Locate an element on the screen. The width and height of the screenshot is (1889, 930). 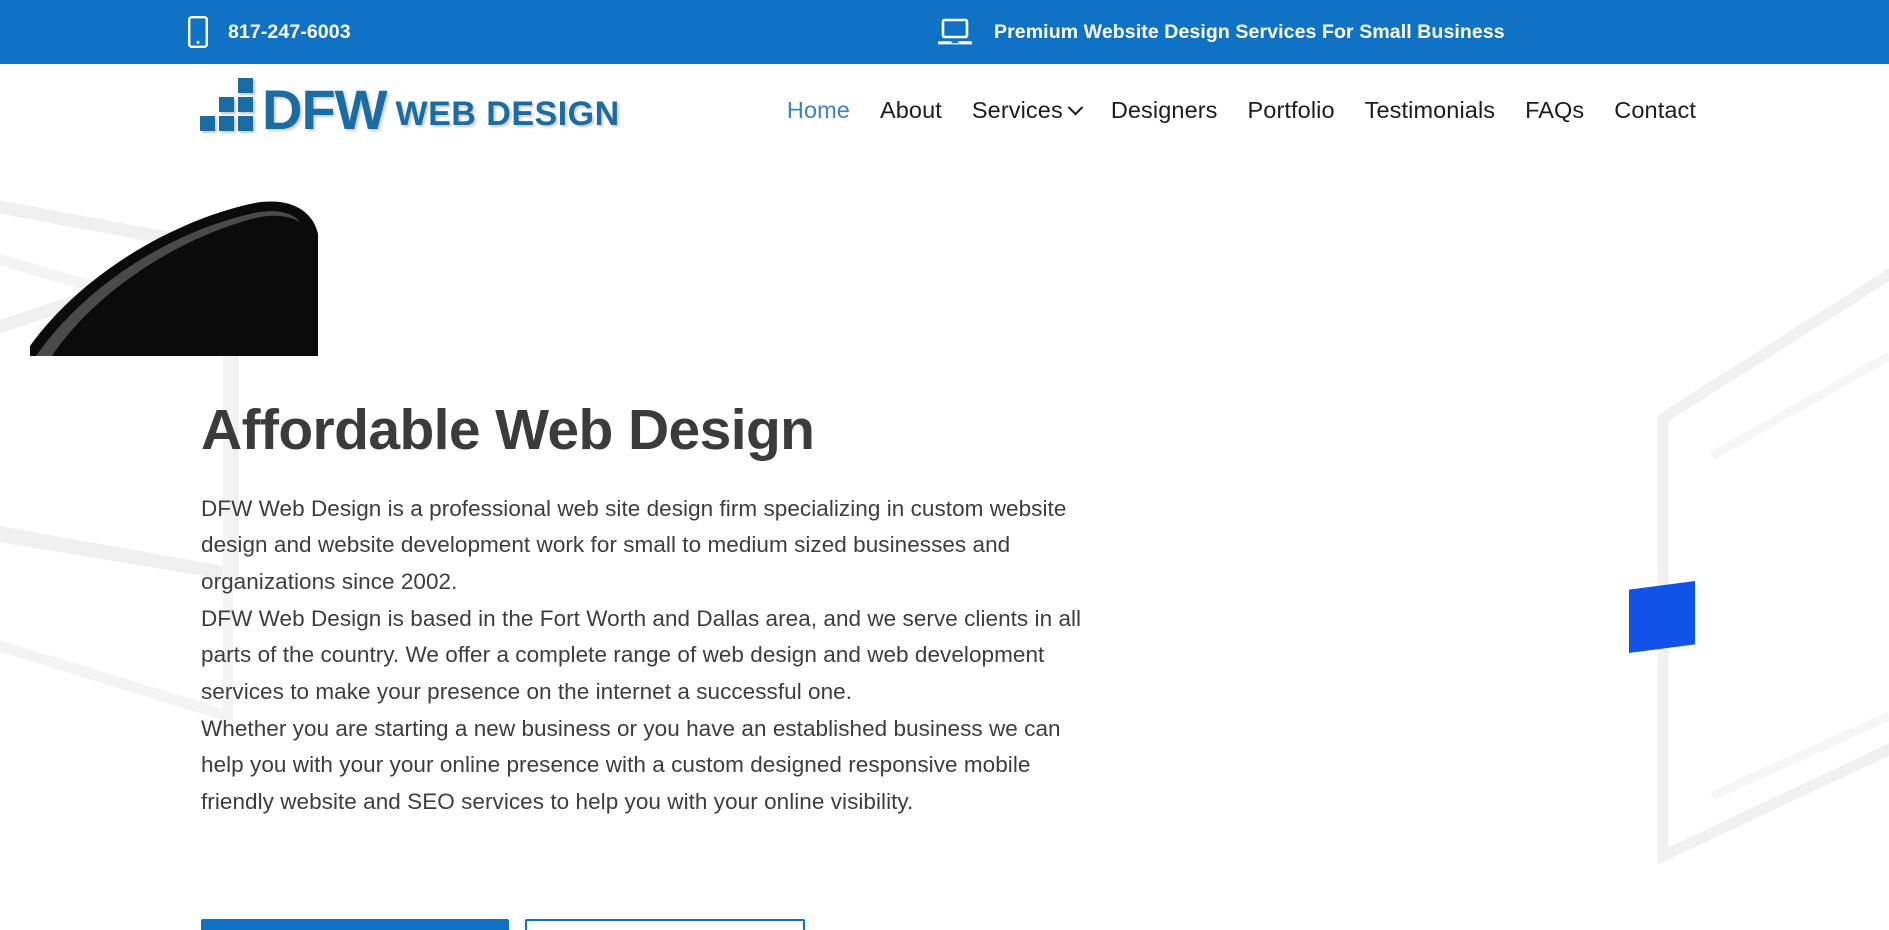
nav-label-testimonials: Testimonials is located at coordinates (1430, 109).